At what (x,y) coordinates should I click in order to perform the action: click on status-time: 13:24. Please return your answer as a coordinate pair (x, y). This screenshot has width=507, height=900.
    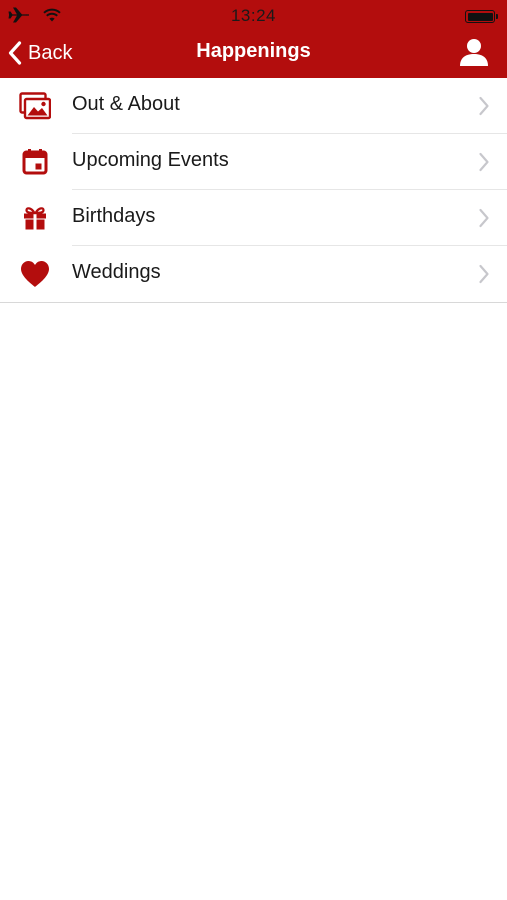
    Looking at the image, I should click on (253, 15).